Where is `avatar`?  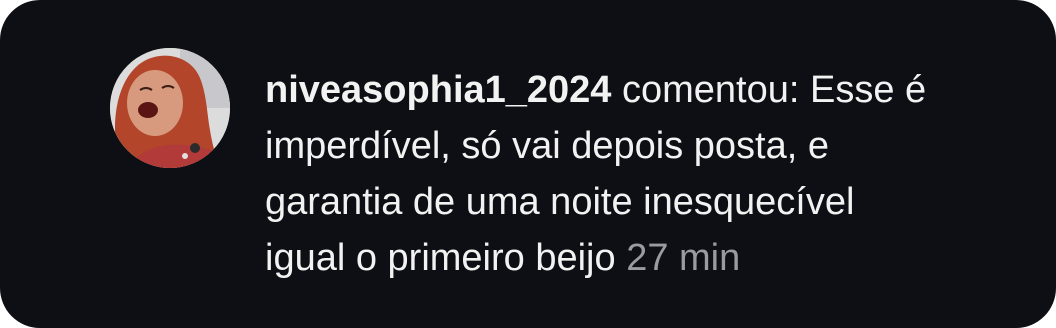 avatar is located at coordinates (170, 108).